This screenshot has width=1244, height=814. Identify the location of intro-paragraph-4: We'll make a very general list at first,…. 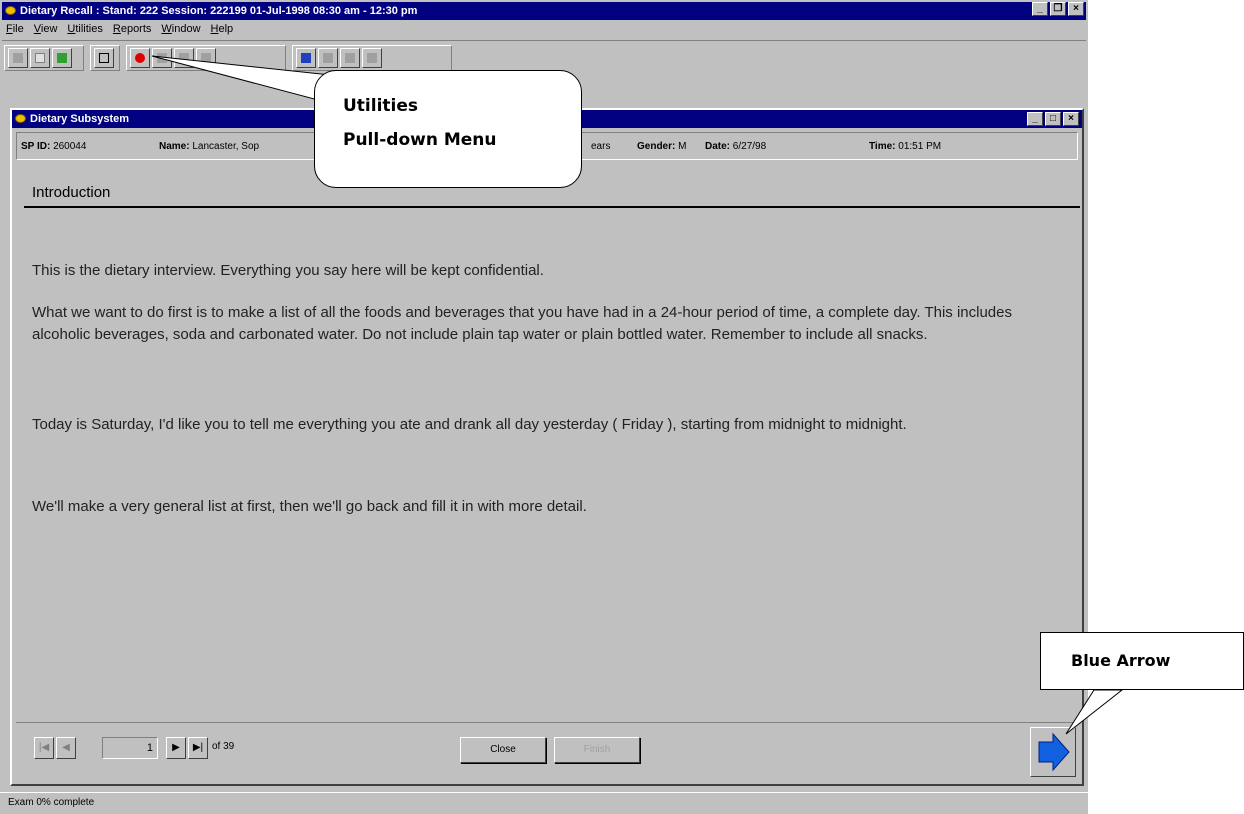
(309, 506).